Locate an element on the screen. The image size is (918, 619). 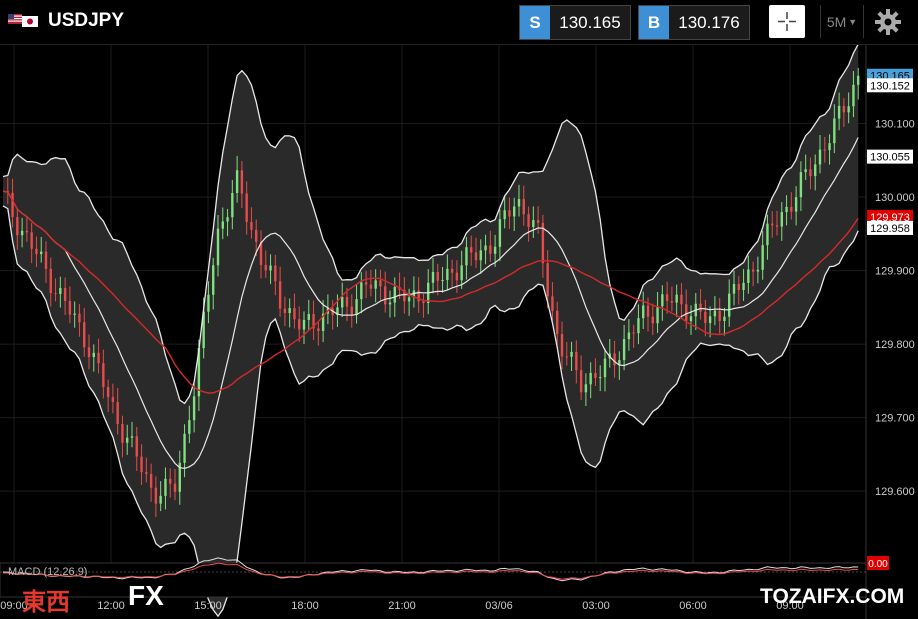
x-tick-label: 06:00 is located at coordinates (693, 606).